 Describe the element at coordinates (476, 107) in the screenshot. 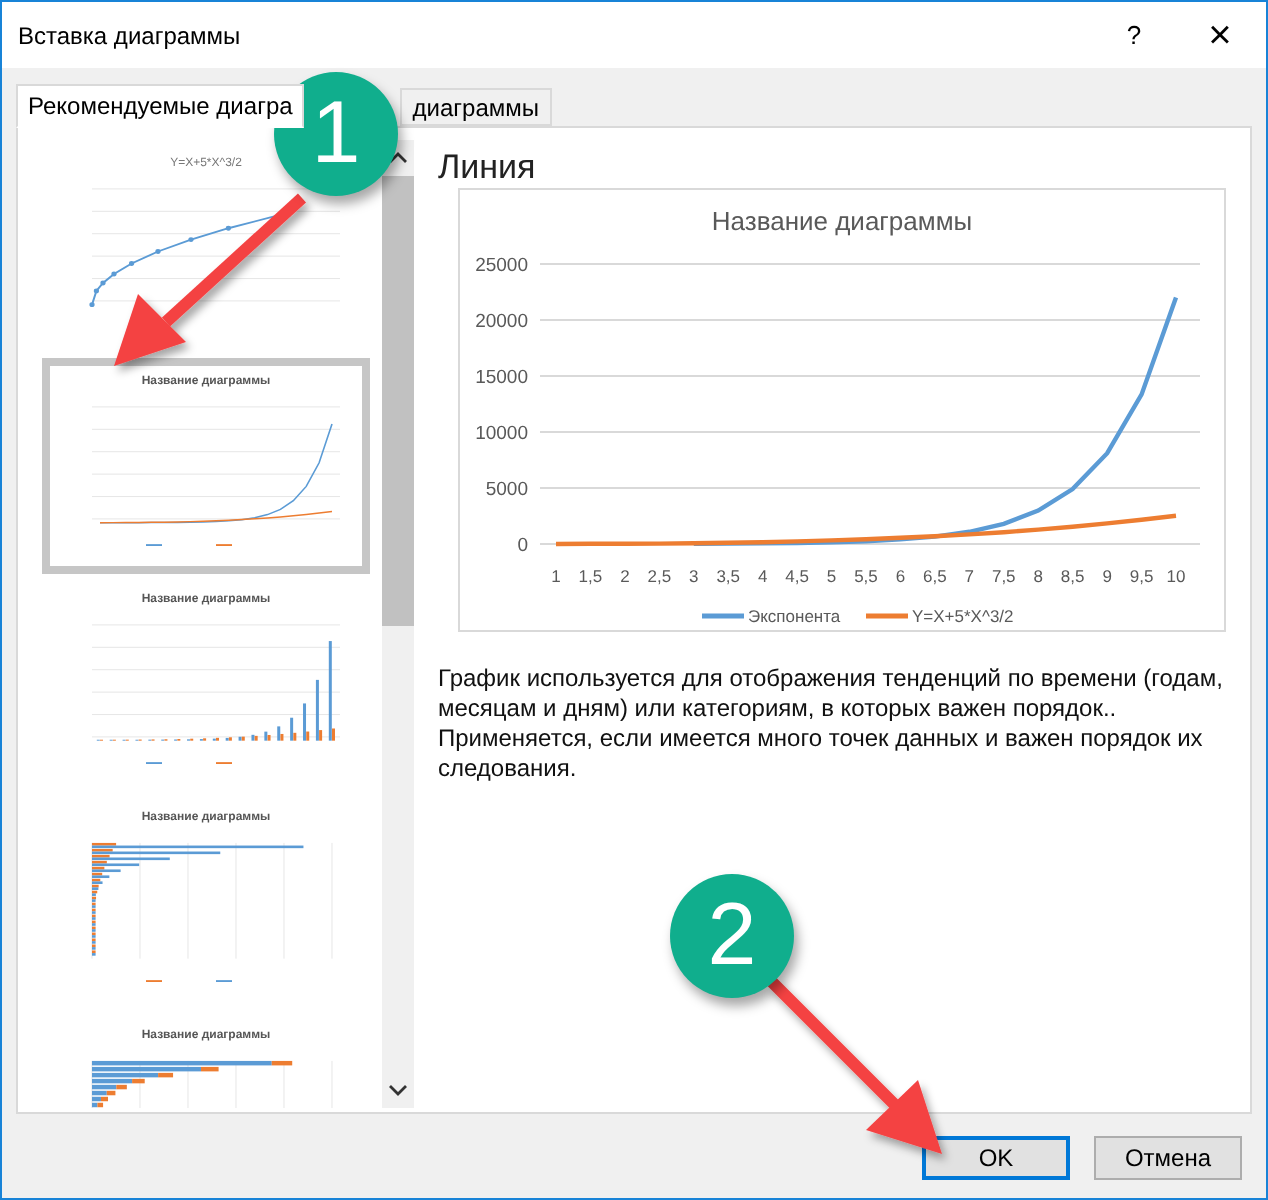

I see `tab: диаграммы` at that location.